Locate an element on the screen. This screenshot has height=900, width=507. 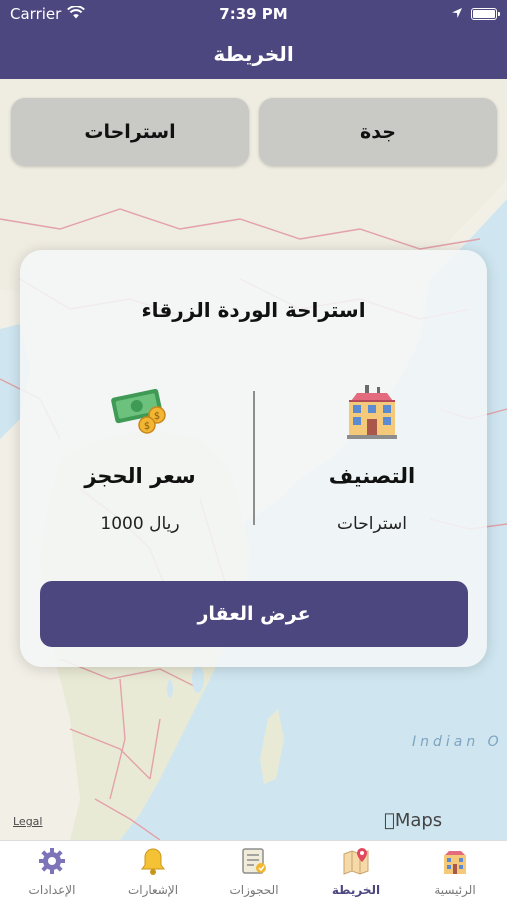
category-label: التصنيف is located at coordinates (372, 476).